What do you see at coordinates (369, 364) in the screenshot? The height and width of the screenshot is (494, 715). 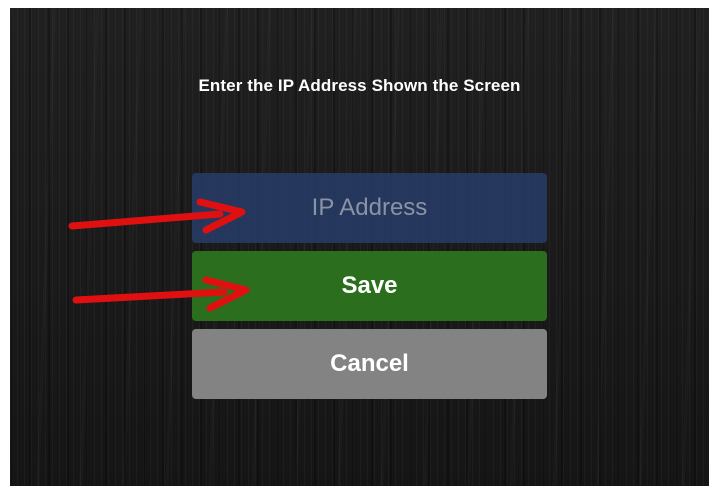 I see `cancel-button: Cancel` at bounding box center [369, 364].